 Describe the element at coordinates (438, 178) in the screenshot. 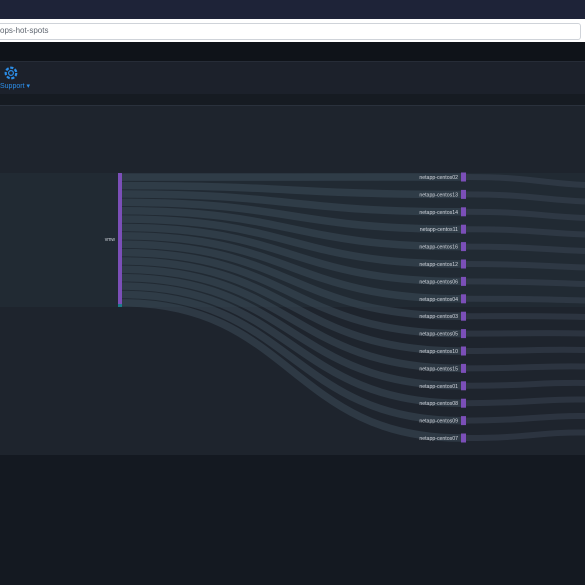

I see `sankey-target-label: netapp-centos02` at that location.